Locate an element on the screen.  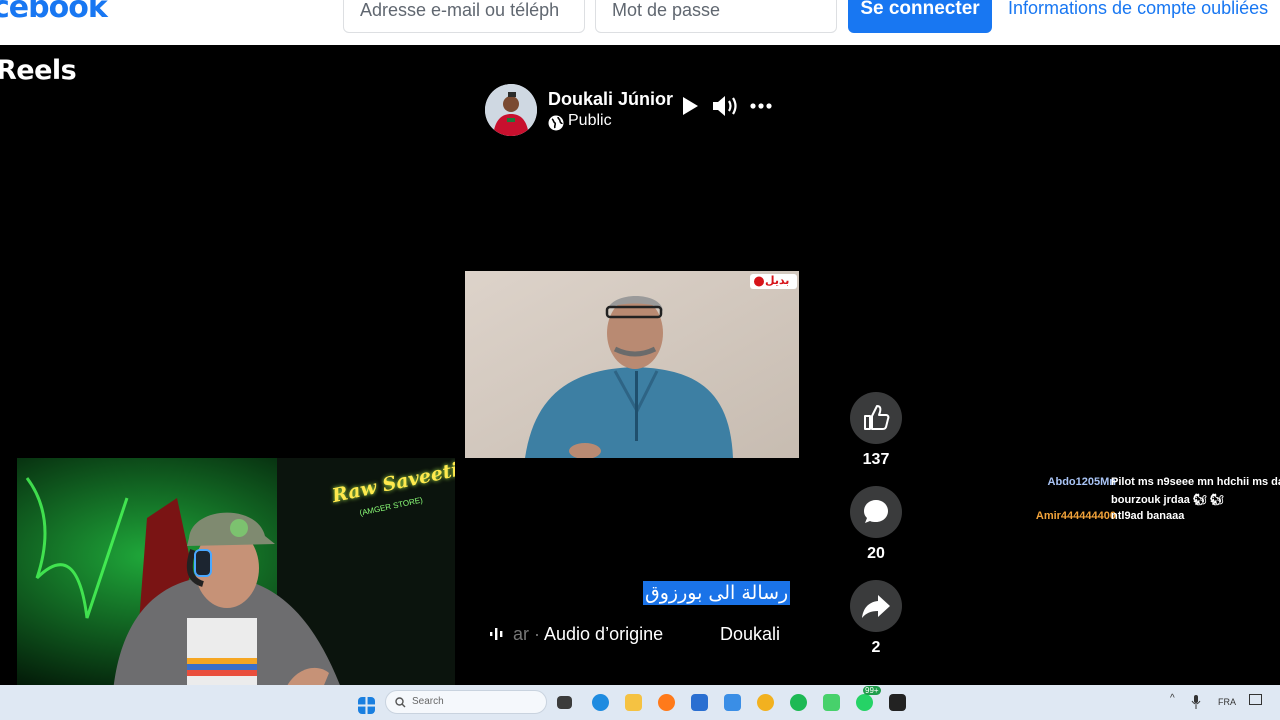
whatsapp-badge: 99+ is located at coordinates (872, 690).